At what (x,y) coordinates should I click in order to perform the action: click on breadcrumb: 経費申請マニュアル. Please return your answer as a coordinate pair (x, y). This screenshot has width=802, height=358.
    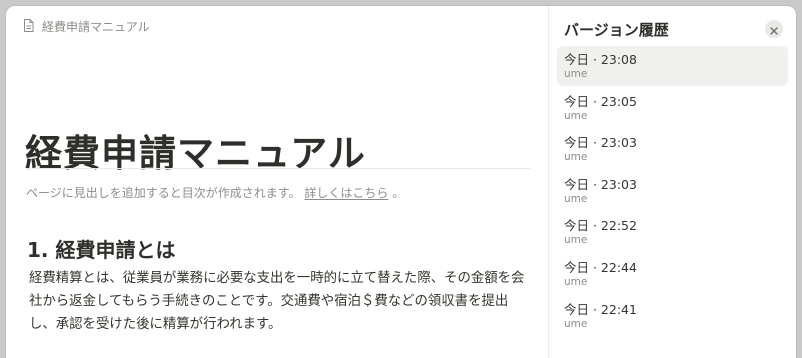
    Looking at the image, I should click on (86, 26).